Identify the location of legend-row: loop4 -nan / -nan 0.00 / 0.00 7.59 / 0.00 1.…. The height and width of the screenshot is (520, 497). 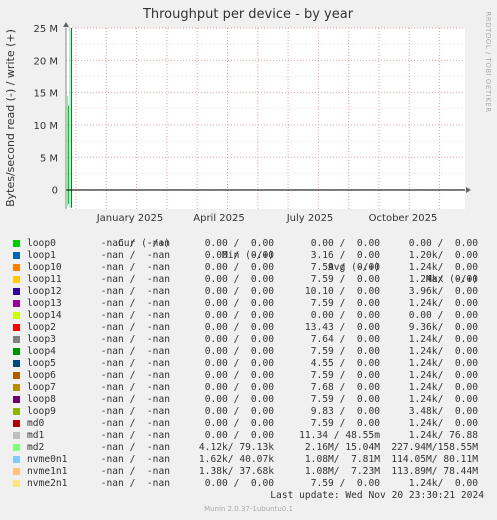
(248, 352).